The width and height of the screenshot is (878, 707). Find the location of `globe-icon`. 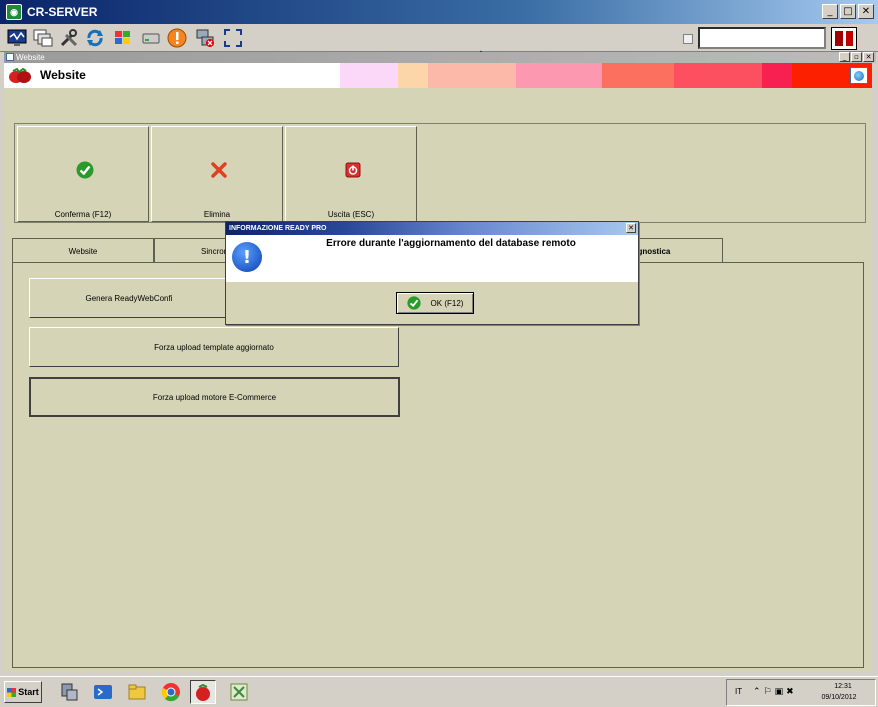

globe-icon is located at coordinates (859, 75).